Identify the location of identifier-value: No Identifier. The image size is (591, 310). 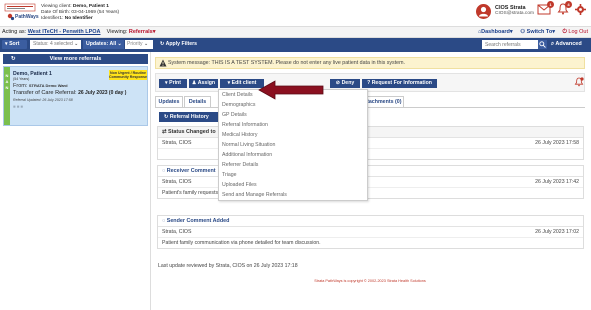
(78, 18).